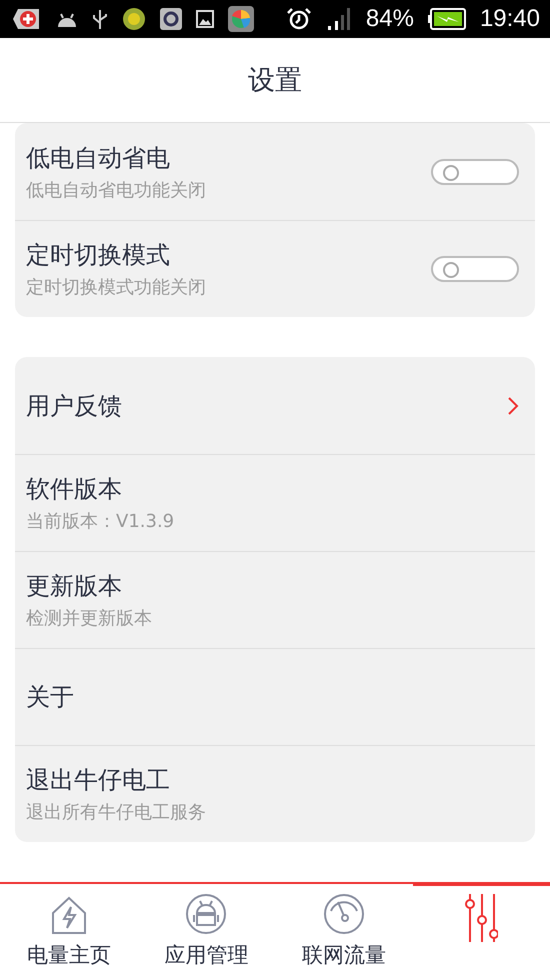  What do you see at coordinates (27, 19) in the screenshot?
I see `notification-icon` at bounding box center [27, 19].